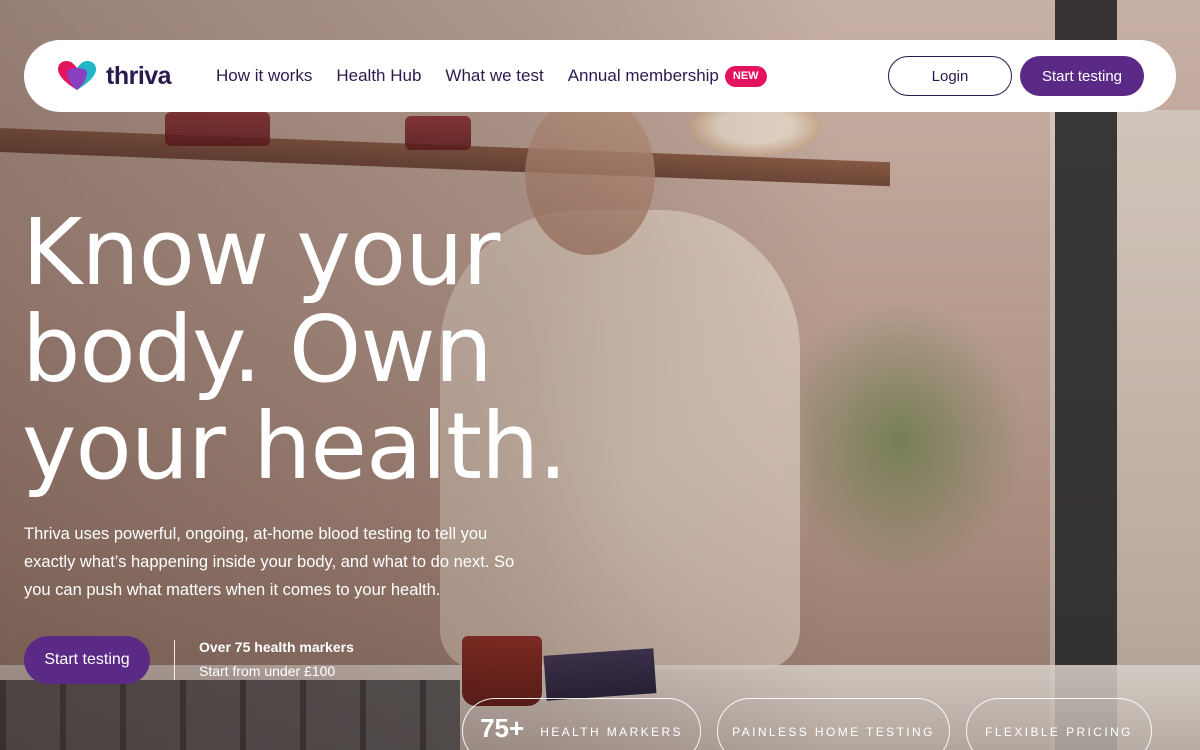 This screenshot has width=1200, height=750. Describe the element at coordinates (174, 660) in the screenshot. I see `cta-divider` at that location.